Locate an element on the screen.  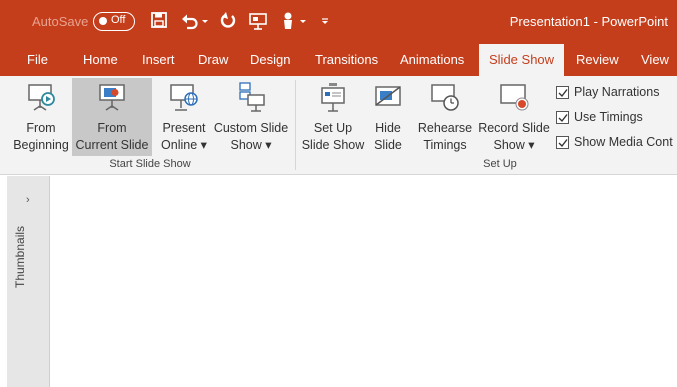
tab-draw: Draw is located at coordinates (213, 59).